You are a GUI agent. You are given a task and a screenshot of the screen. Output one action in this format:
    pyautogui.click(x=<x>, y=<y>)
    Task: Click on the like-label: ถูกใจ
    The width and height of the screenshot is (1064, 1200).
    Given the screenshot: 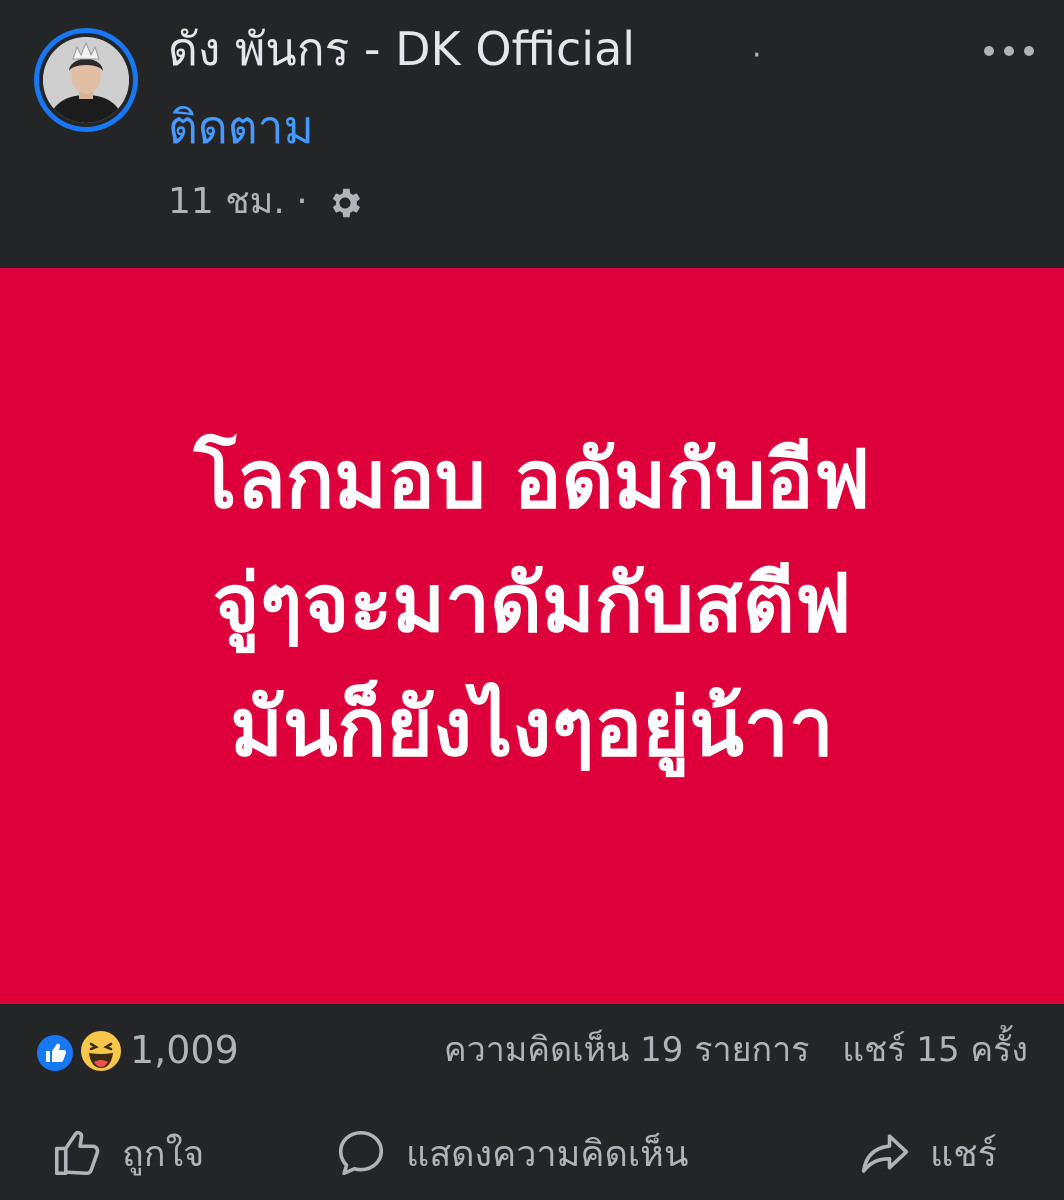 What is the action you would take?
    pyautogui.click(x=163, y=1154)
    